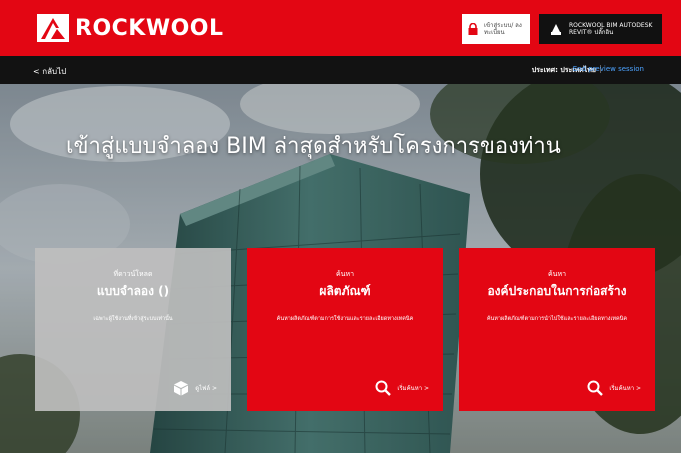 The height and width of the screenshot is (453, 681). I want to click on revit-plugin-button: ROCKWOOL BIM AUTODESK REVIT® ปลั๊กอิน, so click(600, 29).